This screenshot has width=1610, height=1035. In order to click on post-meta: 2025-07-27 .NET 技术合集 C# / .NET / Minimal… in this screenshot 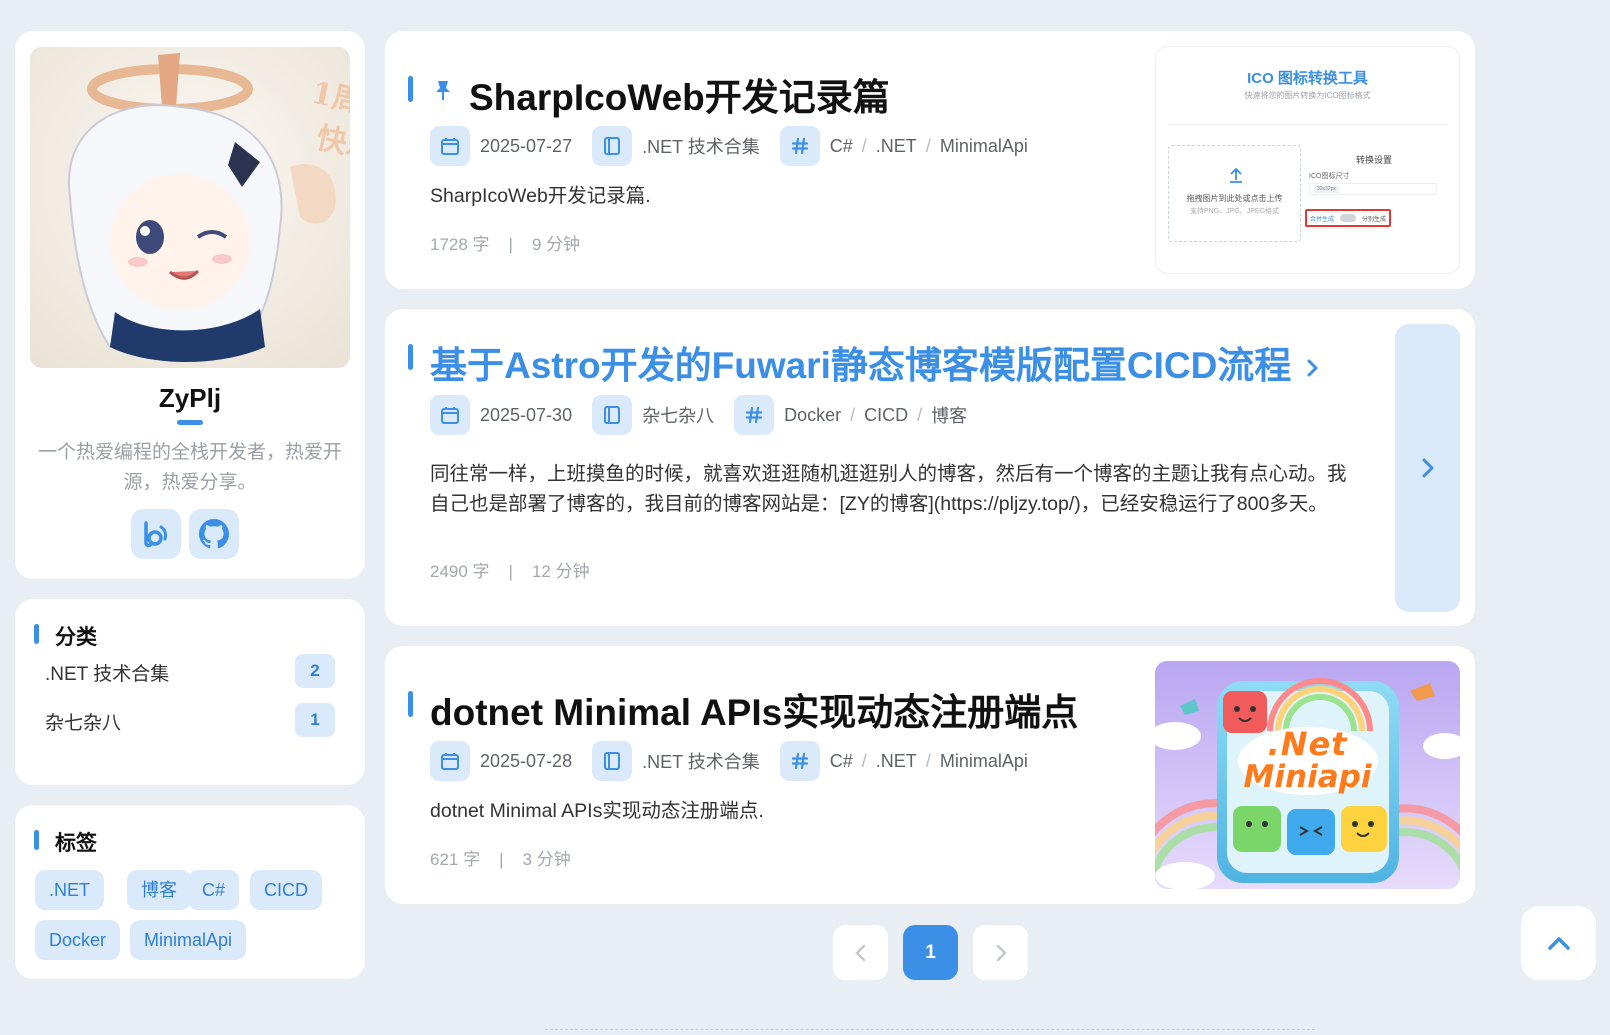, I will do `click(739, 146)`.